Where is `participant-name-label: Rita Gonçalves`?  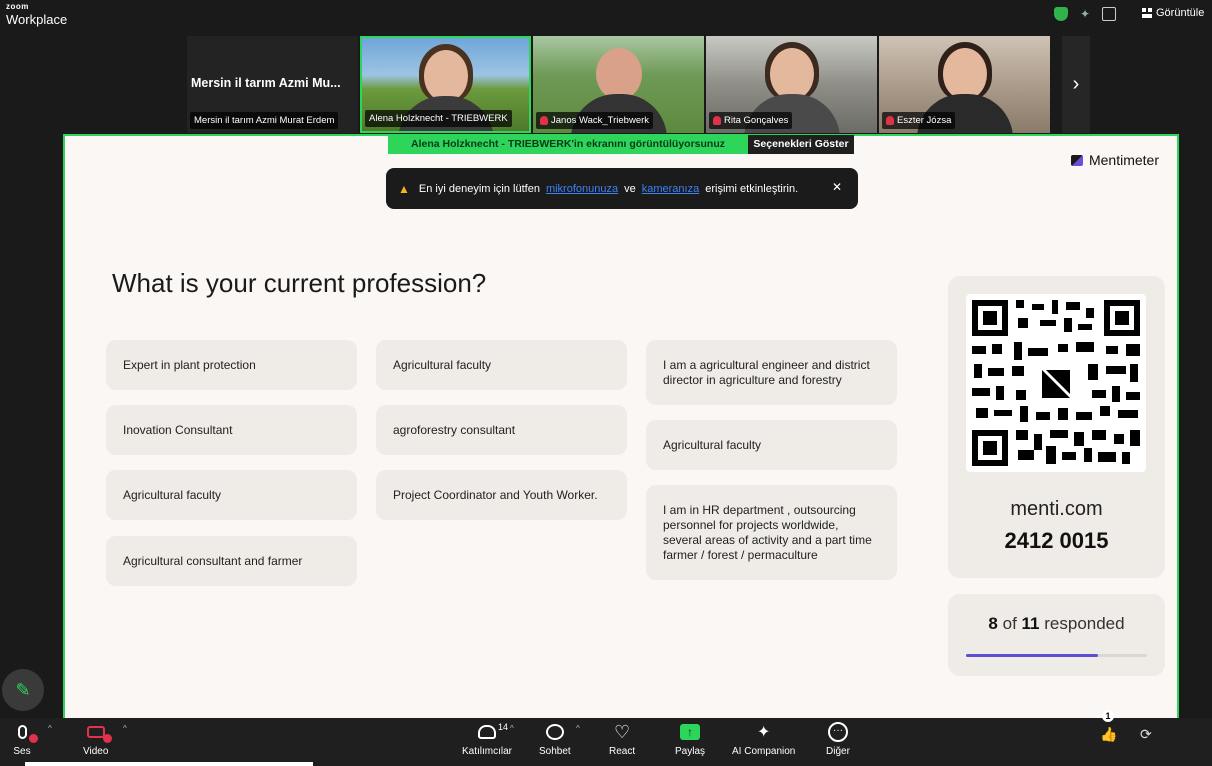
participant-name-label: Rita Gonçalves is located at coordinates (751, 120).